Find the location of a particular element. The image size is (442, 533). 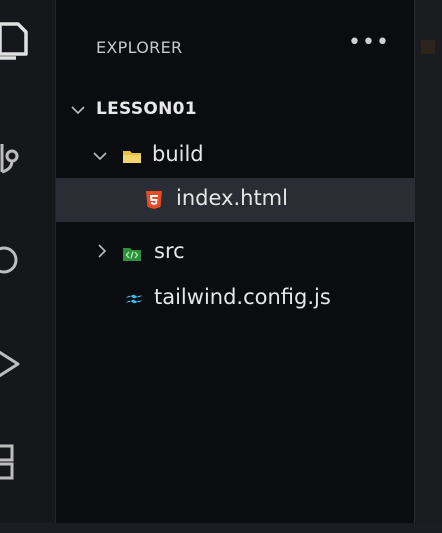

folder-open-icon is located at coordinates (132, 156).